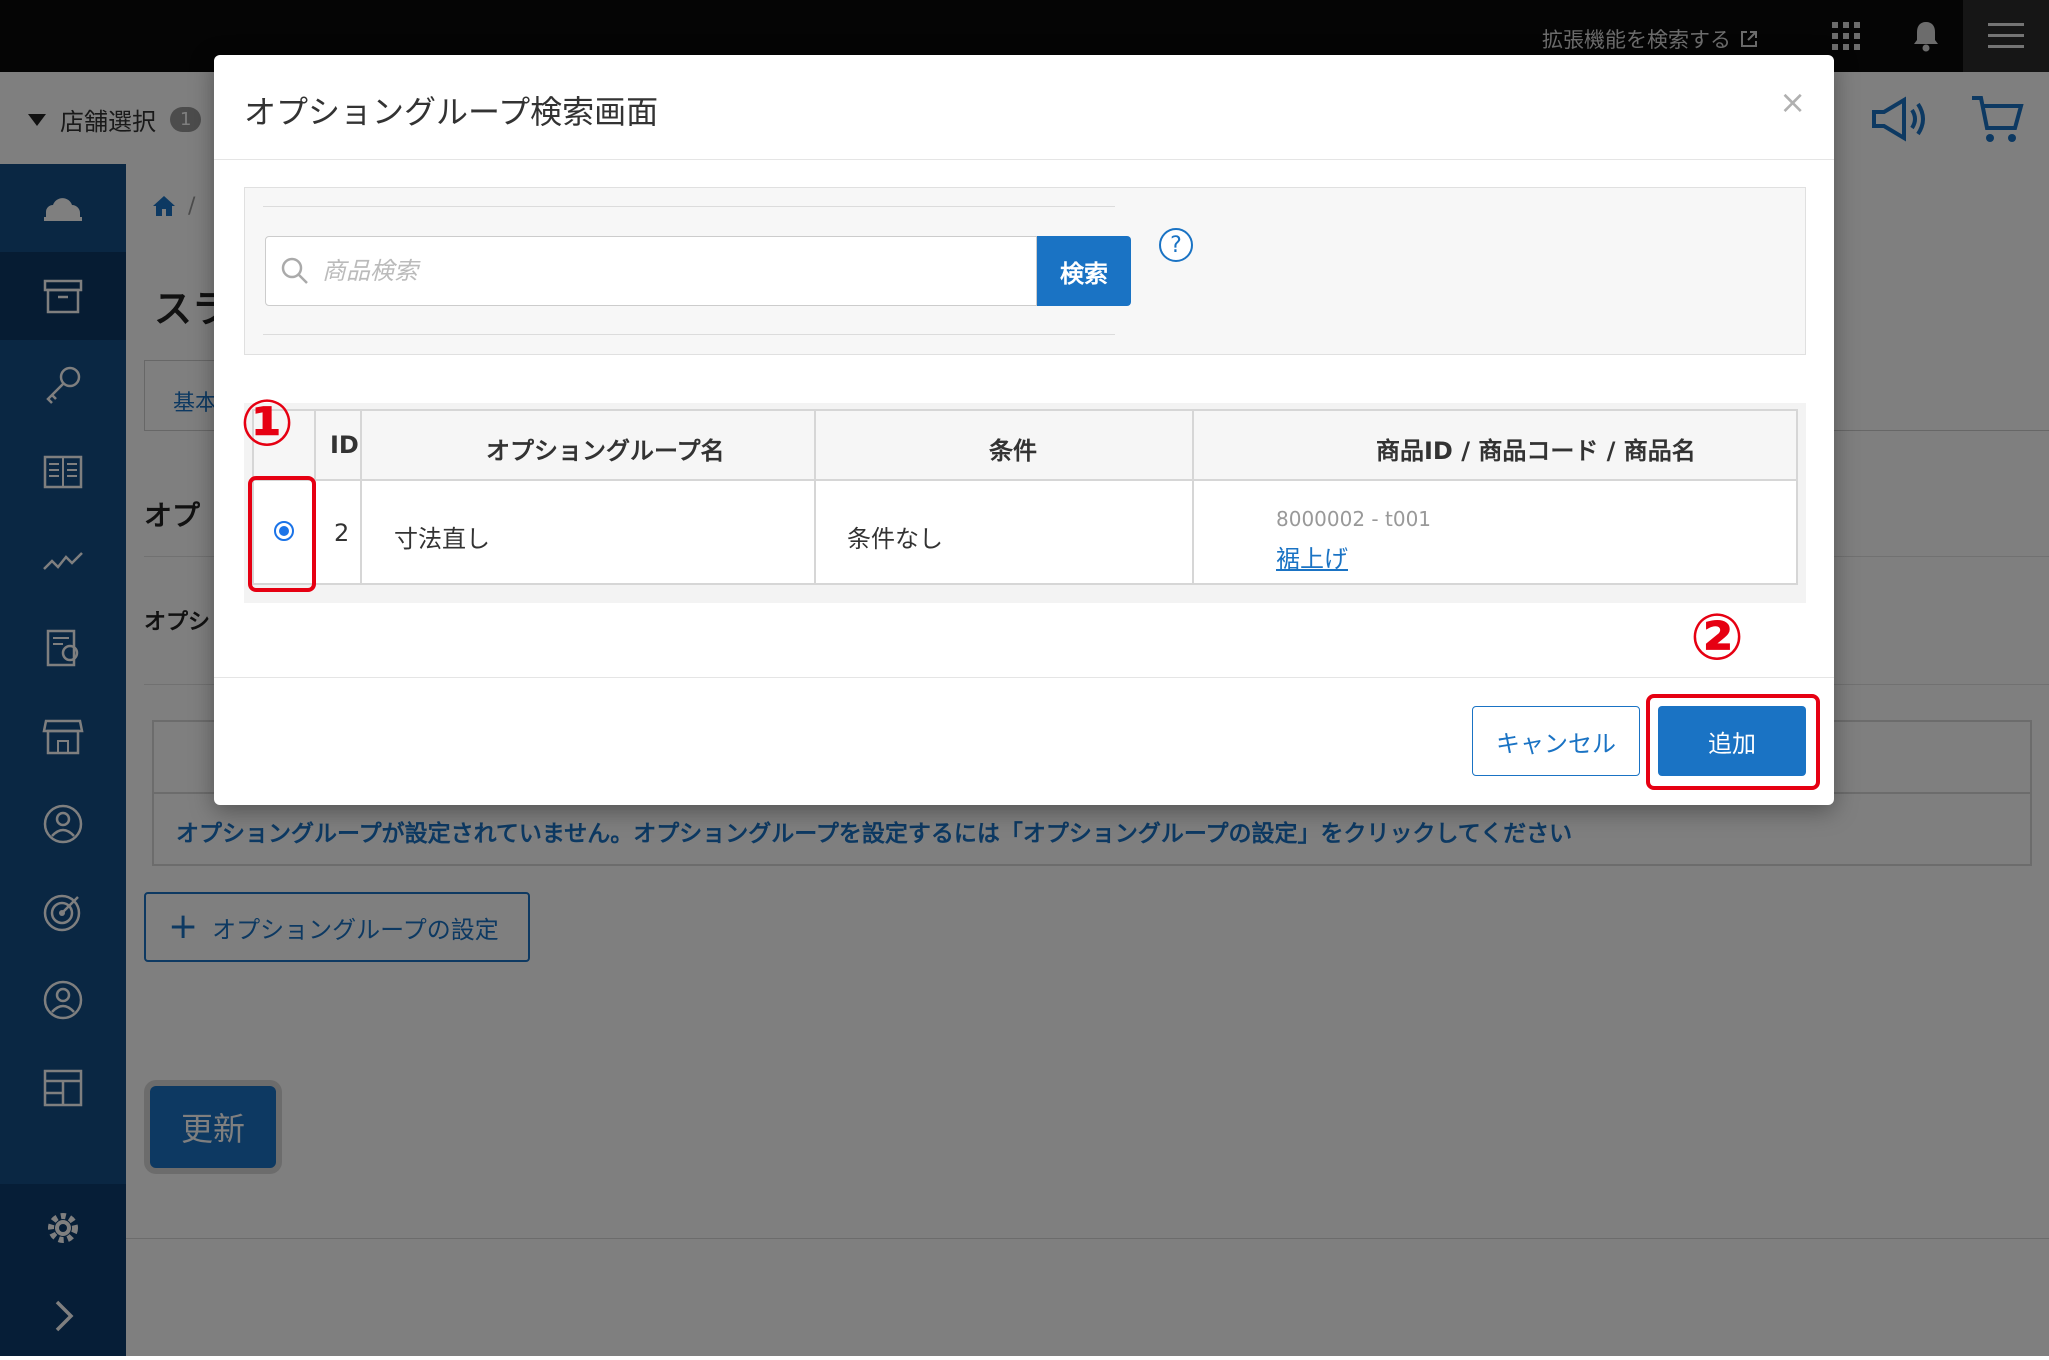  Describe the element at coordinates (442, 539) in the screenshot. I see `row-option-group-name: 寸法直し` at that location.